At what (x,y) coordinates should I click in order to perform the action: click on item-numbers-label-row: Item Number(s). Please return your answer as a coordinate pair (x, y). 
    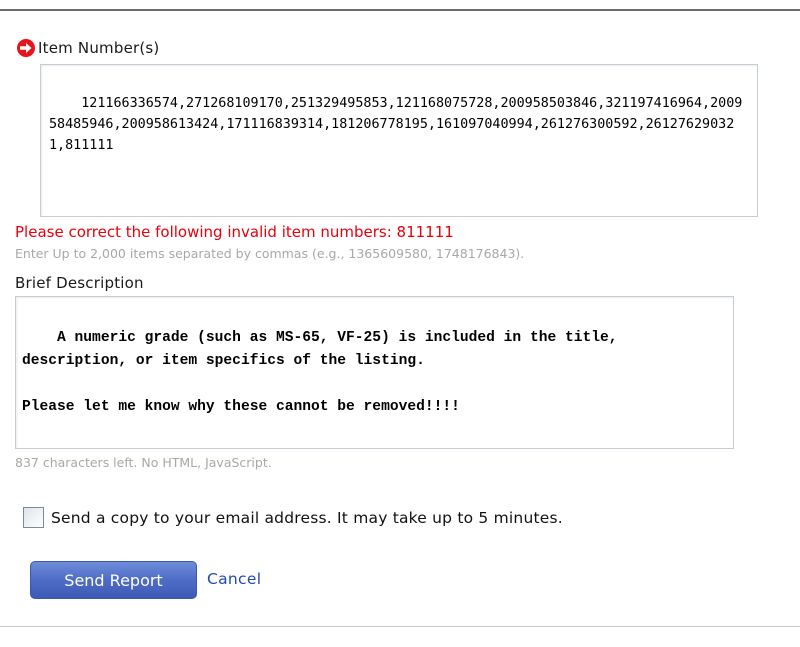
    Looking at the image, I should click on (87, 48).